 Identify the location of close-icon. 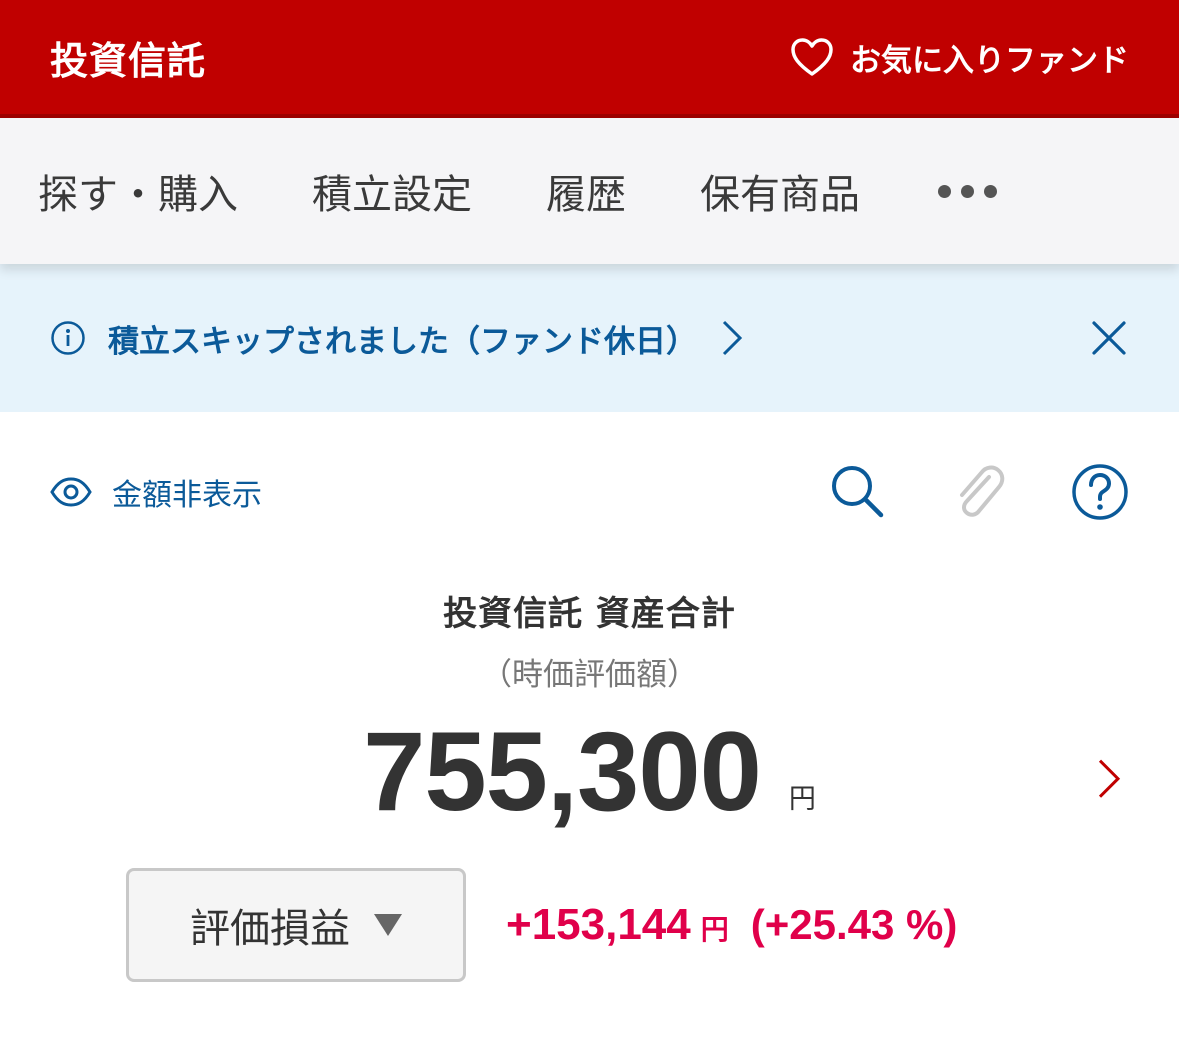
(1109, 338).